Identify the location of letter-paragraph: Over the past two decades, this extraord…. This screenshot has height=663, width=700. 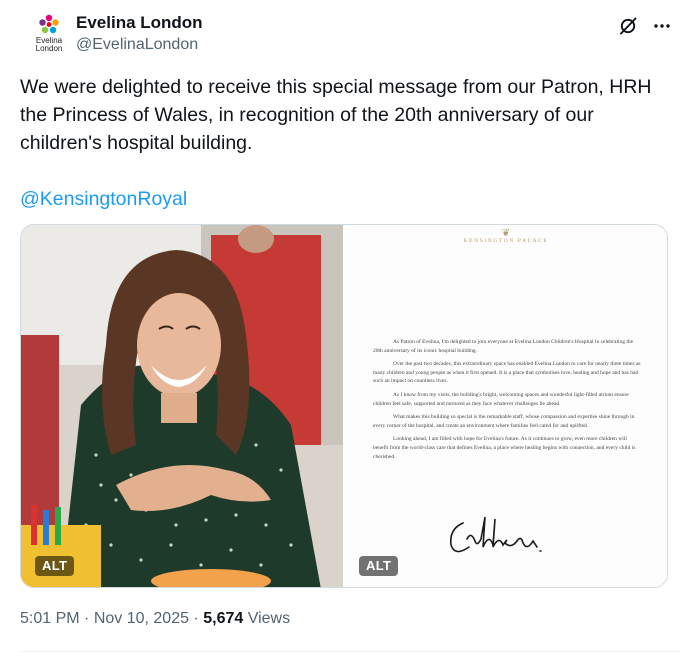
(507, 373).